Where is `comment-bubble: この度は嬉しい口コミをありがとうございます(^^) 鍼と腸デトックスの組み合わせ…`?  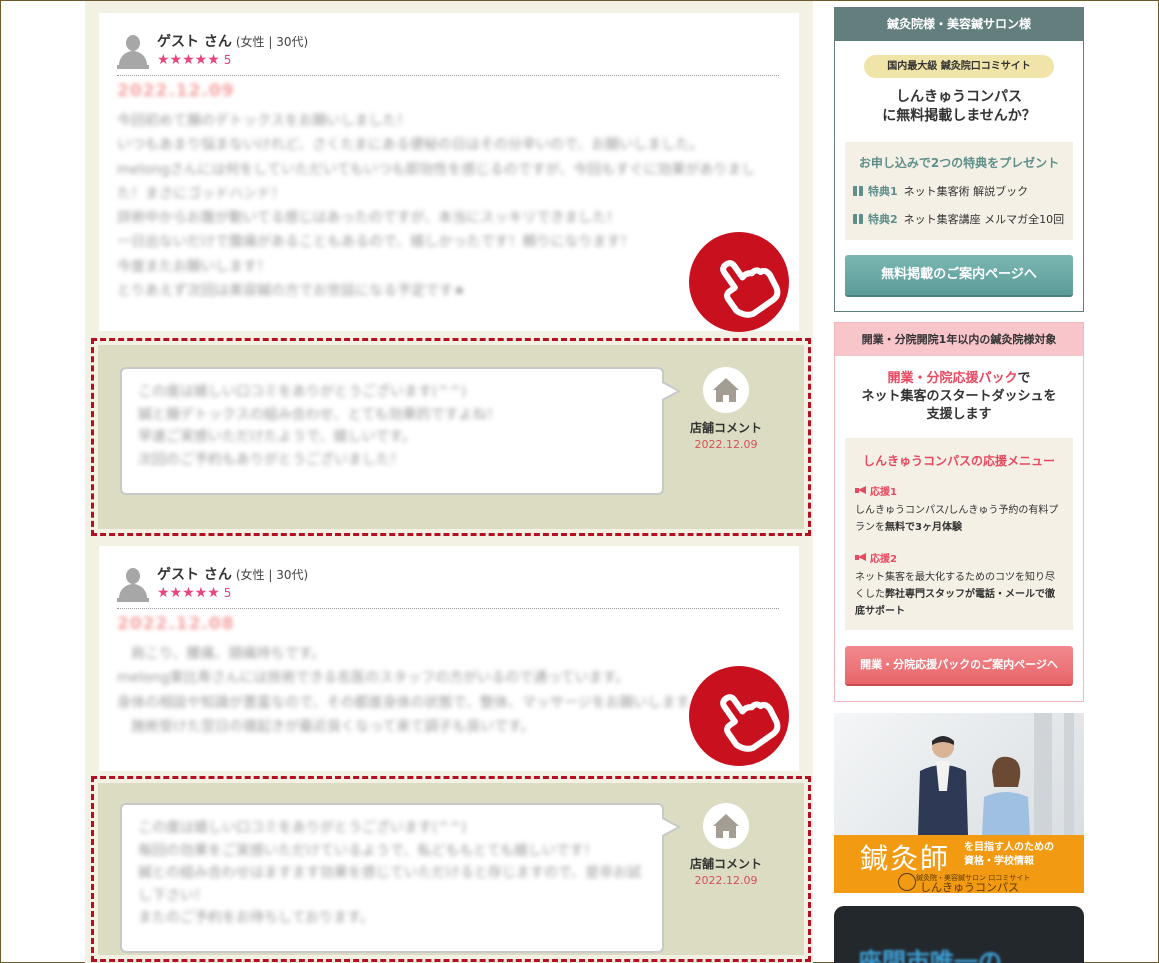
comment-bubble: この度は嬉しい口コミをありがとうございます(^^) 鍼と腸デトックスの組み合わせ… is located at coordinates (400, 431).